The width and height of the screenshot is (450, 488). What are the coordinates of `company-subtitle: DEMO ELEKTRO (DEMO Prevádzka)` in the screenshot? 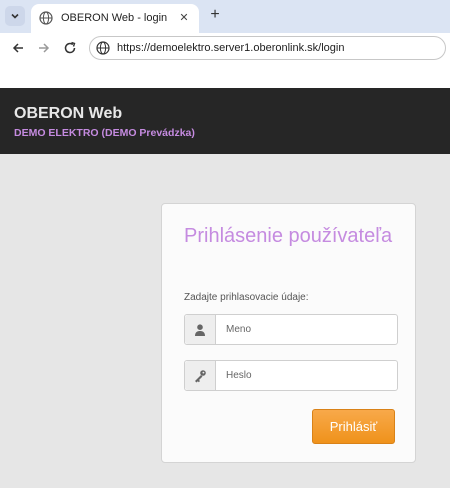 It's located at (104, 133).